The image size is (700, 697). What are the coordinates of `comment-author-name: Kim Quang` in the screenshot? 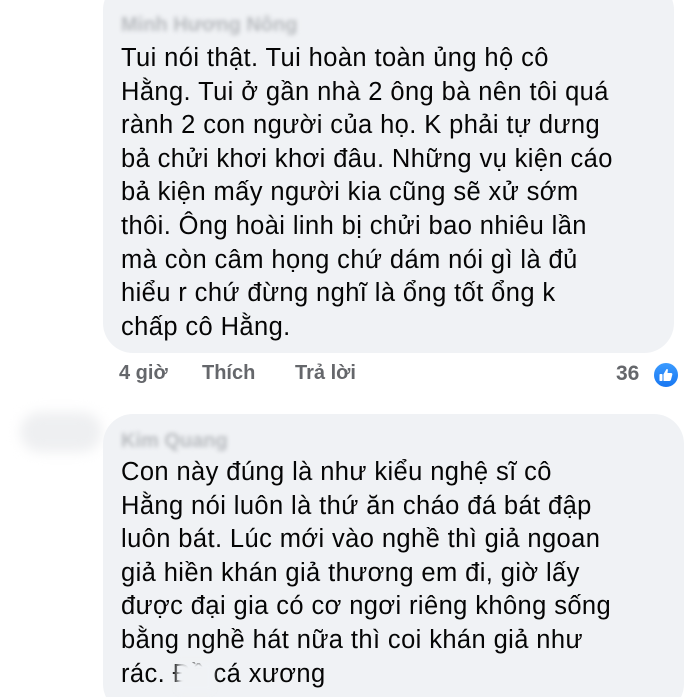 It's located at (174, 441).